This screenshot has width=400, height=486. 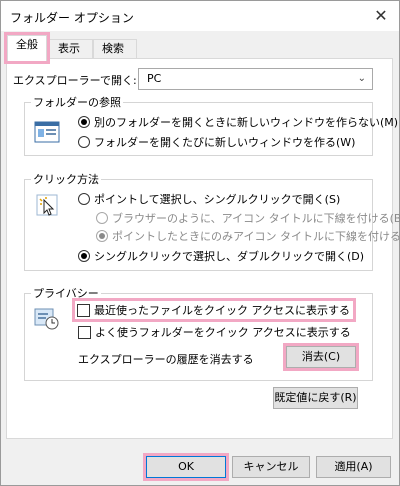 What do you see at coordinates (47, 318) in the screenshot?
I see `privacy-folder-clock-icon` at bounding box center [47, 318].